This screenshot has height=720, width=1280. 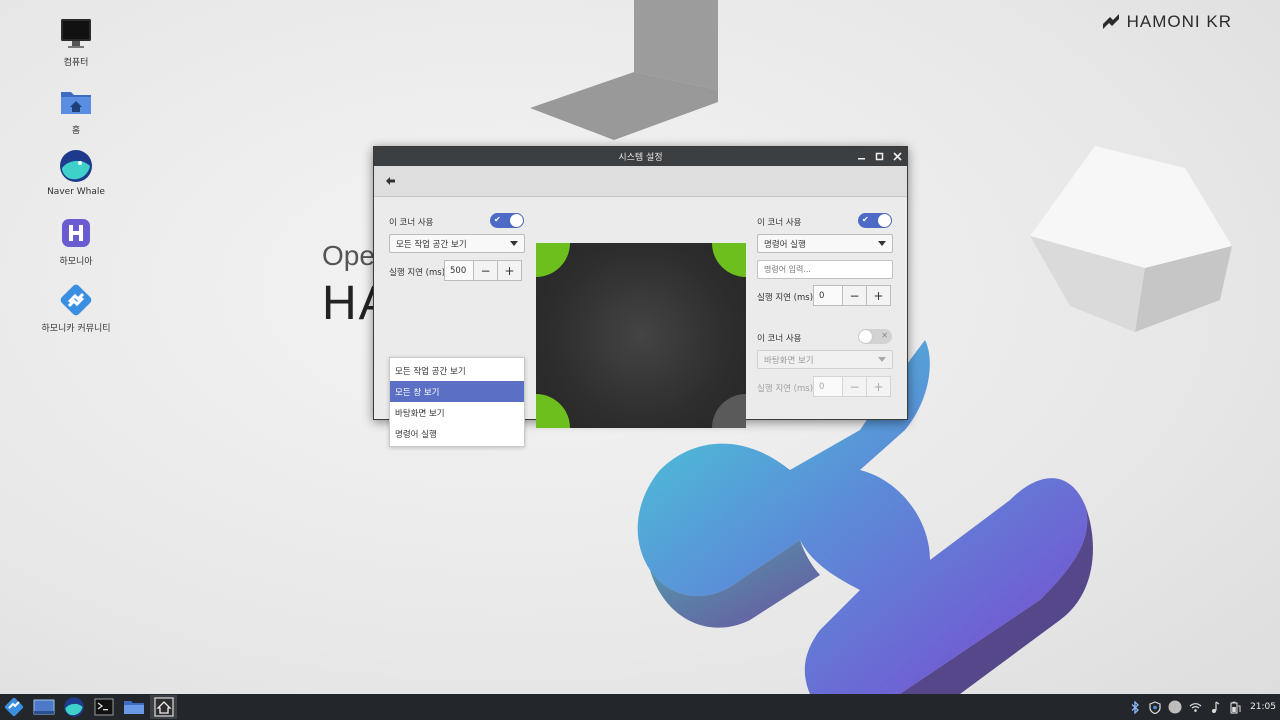 What do you see at coordinates (507, 220) in the screenshot?
I see `top-left-enable-toggle: ✔` at bounding box center [507, 220].